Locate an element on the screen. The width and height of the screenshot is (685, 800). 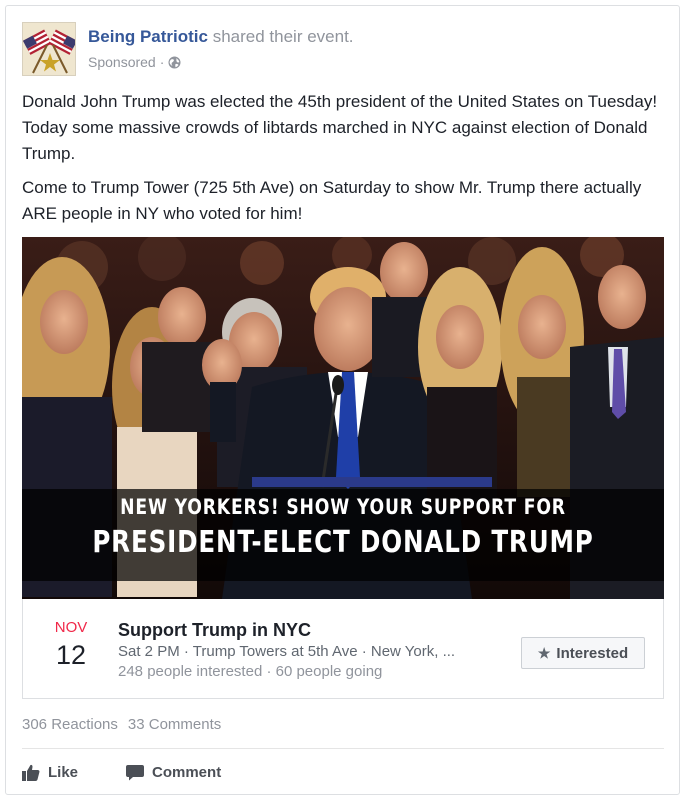
sponsored-label: Sponsored is located at coordinates (122, 62).